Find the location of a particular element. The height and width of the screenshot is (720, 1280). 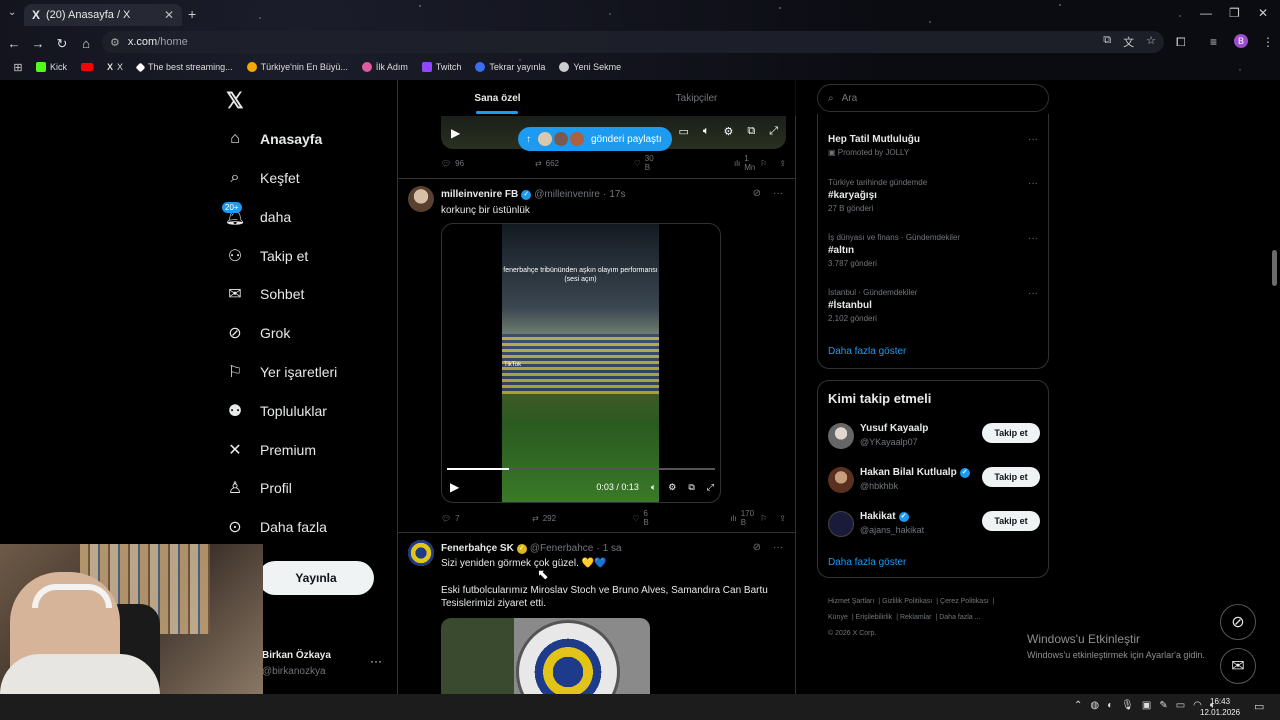

avatar is located at coordinates (421, 199).